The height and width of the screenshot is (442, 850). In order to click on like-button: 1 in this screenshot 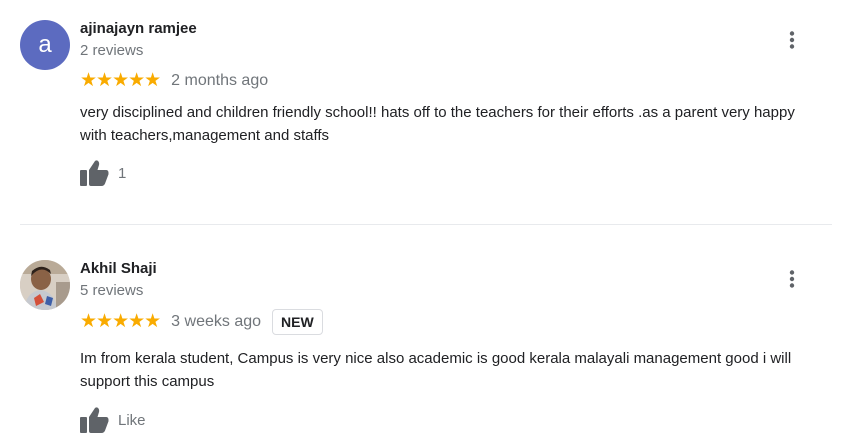, I will do `click(103, 173)`.